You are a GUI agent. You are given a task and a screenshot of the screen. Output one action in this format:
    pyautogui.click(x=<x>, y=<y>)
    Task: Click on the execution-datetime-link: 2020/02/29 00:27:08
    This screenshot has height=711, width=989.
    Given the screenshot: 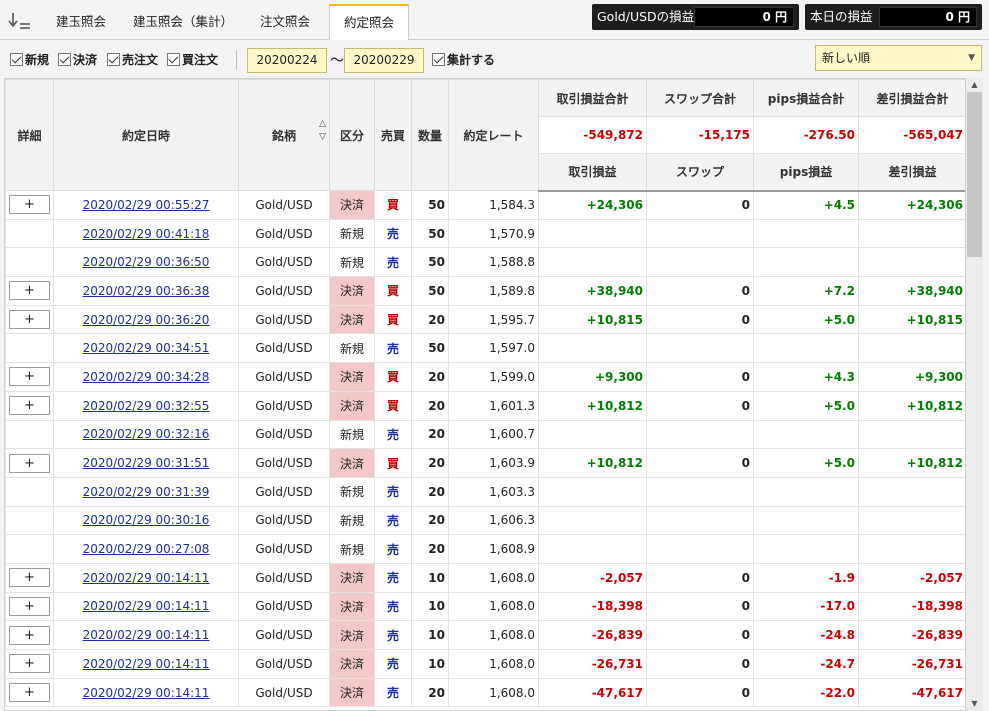 What is the action you would take?
    pyautogui.click(x=146, y=549)
    